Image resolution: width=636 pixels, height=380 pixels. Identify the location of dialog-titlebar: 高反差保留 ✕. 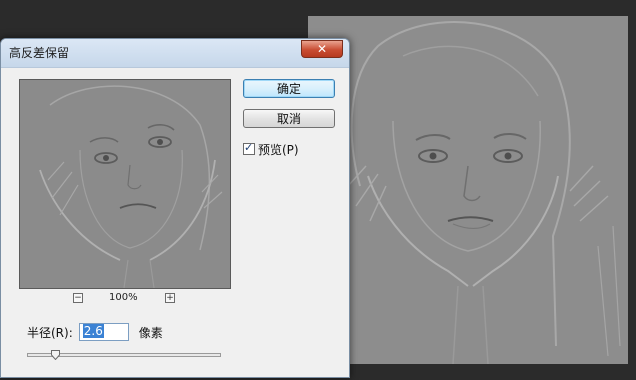
(175, 53).